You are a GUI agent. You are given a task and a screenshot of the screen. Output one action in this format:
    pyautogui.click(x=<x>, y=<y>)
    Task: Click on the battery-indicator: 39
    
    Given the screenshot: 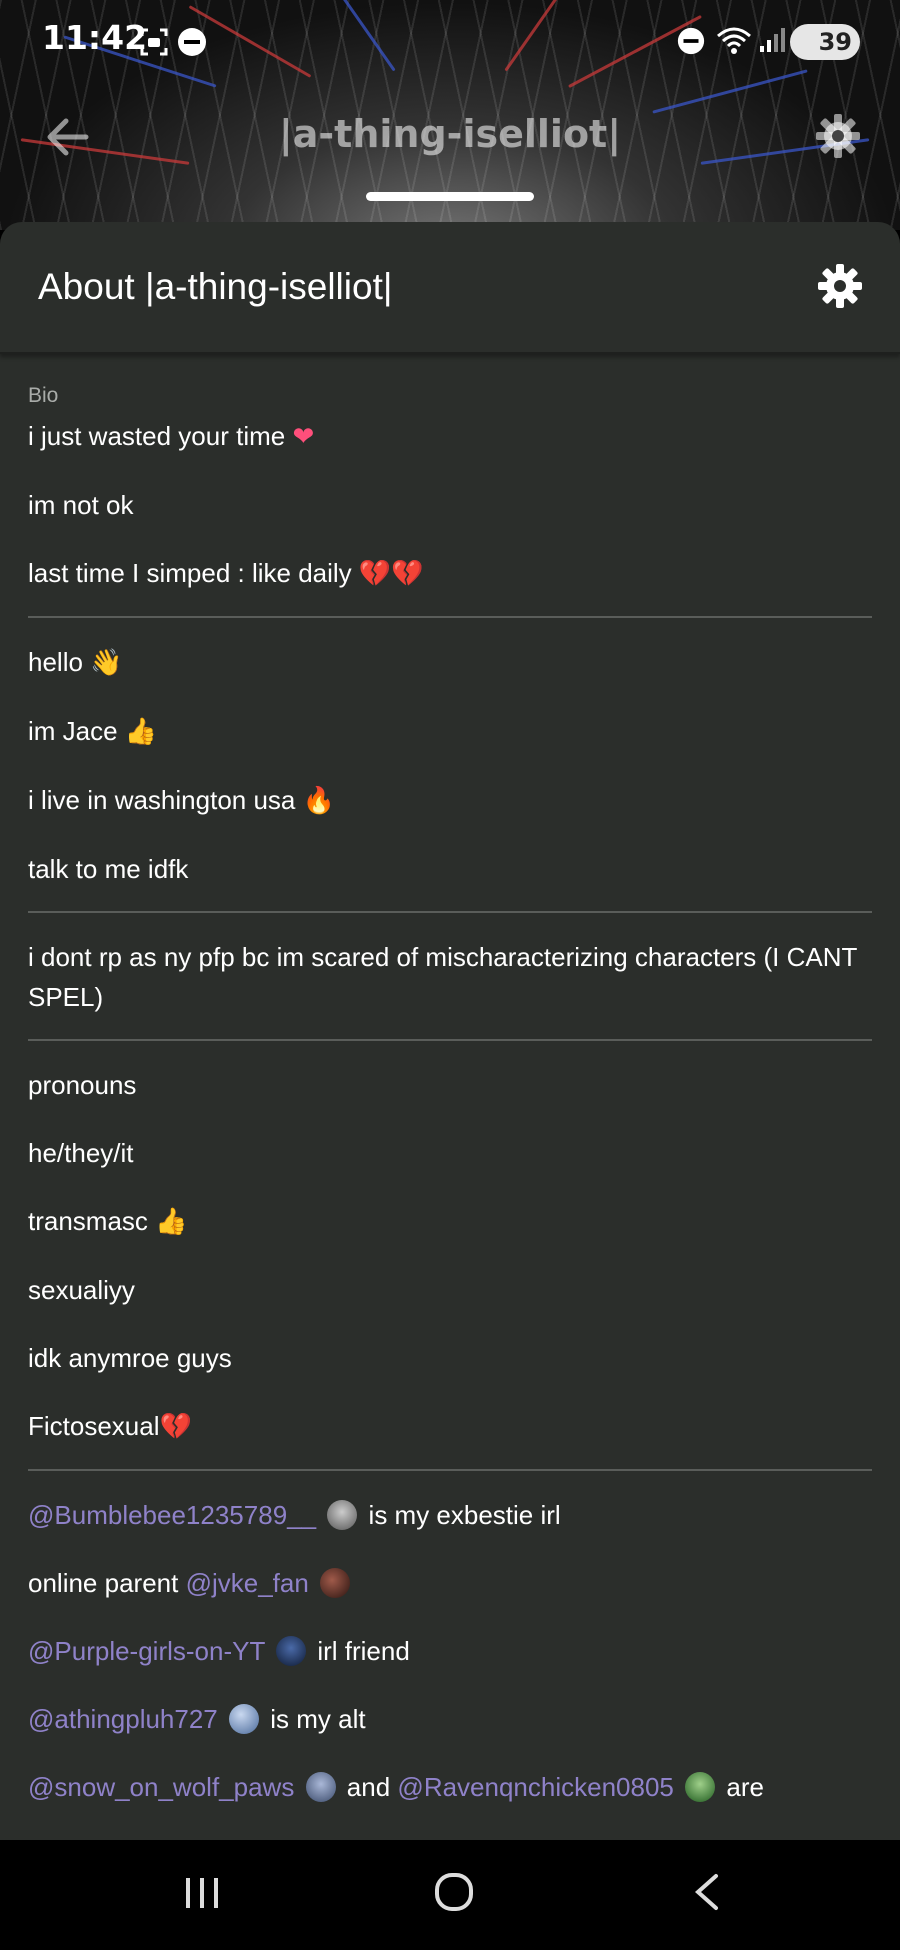 What is the action you would take?
    pyautogui.click(x=825, y=42)
    